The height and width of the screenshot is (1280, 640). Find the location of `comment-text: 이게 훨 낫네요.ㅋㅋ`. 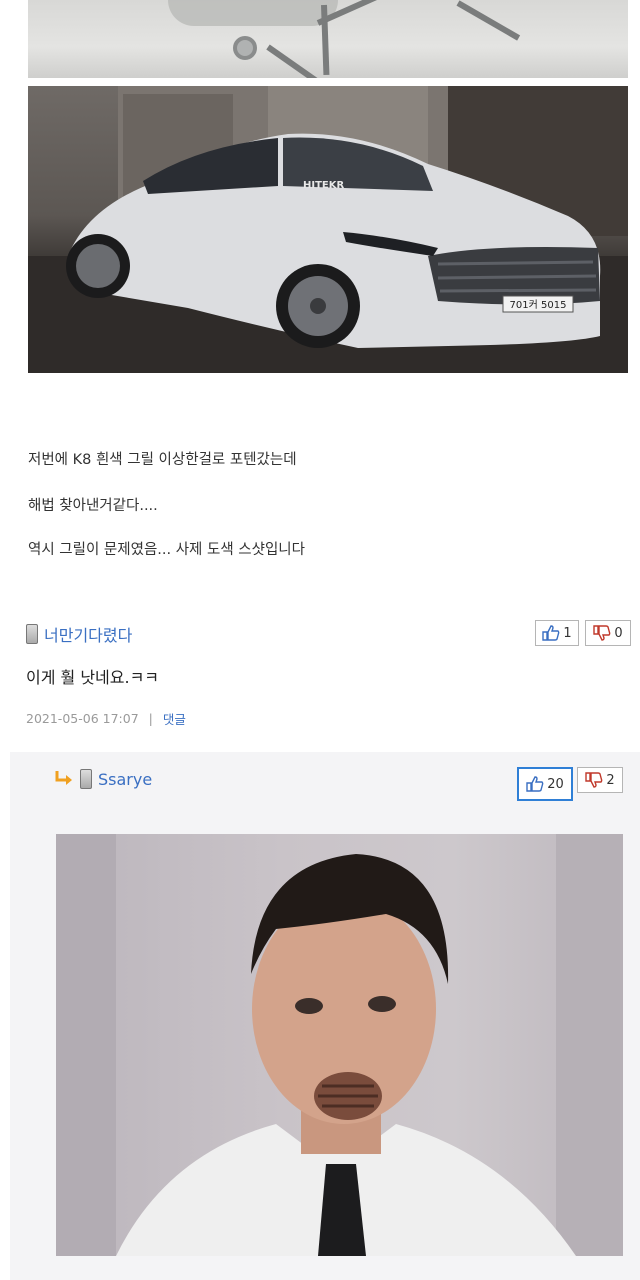

comment-text: 이게 훨 낫네요.ㅋㅋ is located at coordinates (93, 677).